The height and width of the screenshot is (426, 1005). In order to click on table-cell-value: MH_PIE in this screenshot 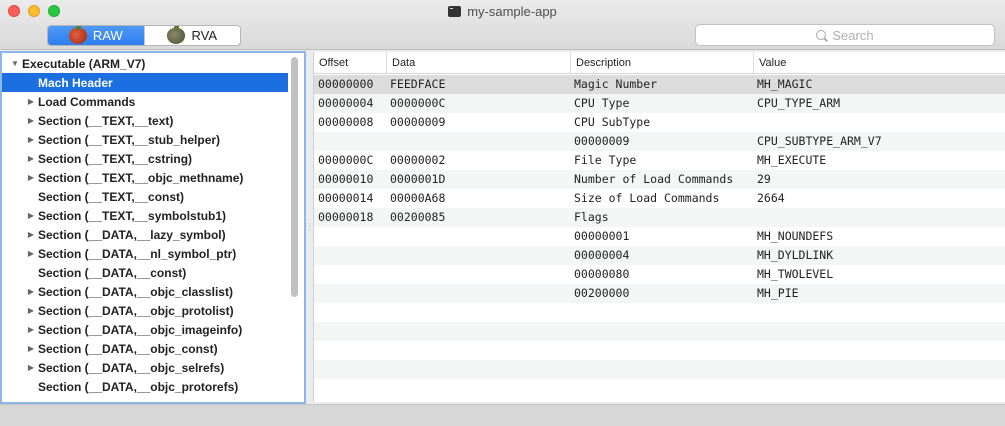, I will do `click(778, 293)`.